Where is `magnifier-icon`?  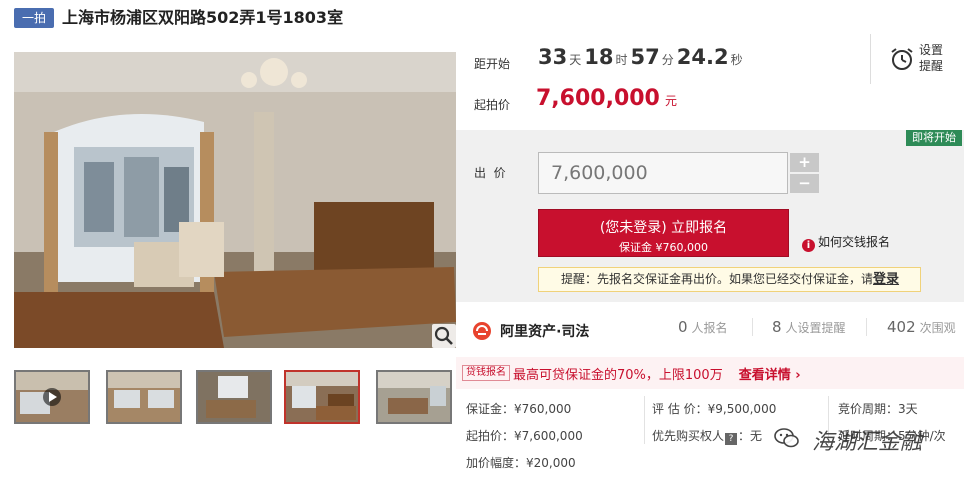 magnifier-icon is located at coordinates (443, 335).